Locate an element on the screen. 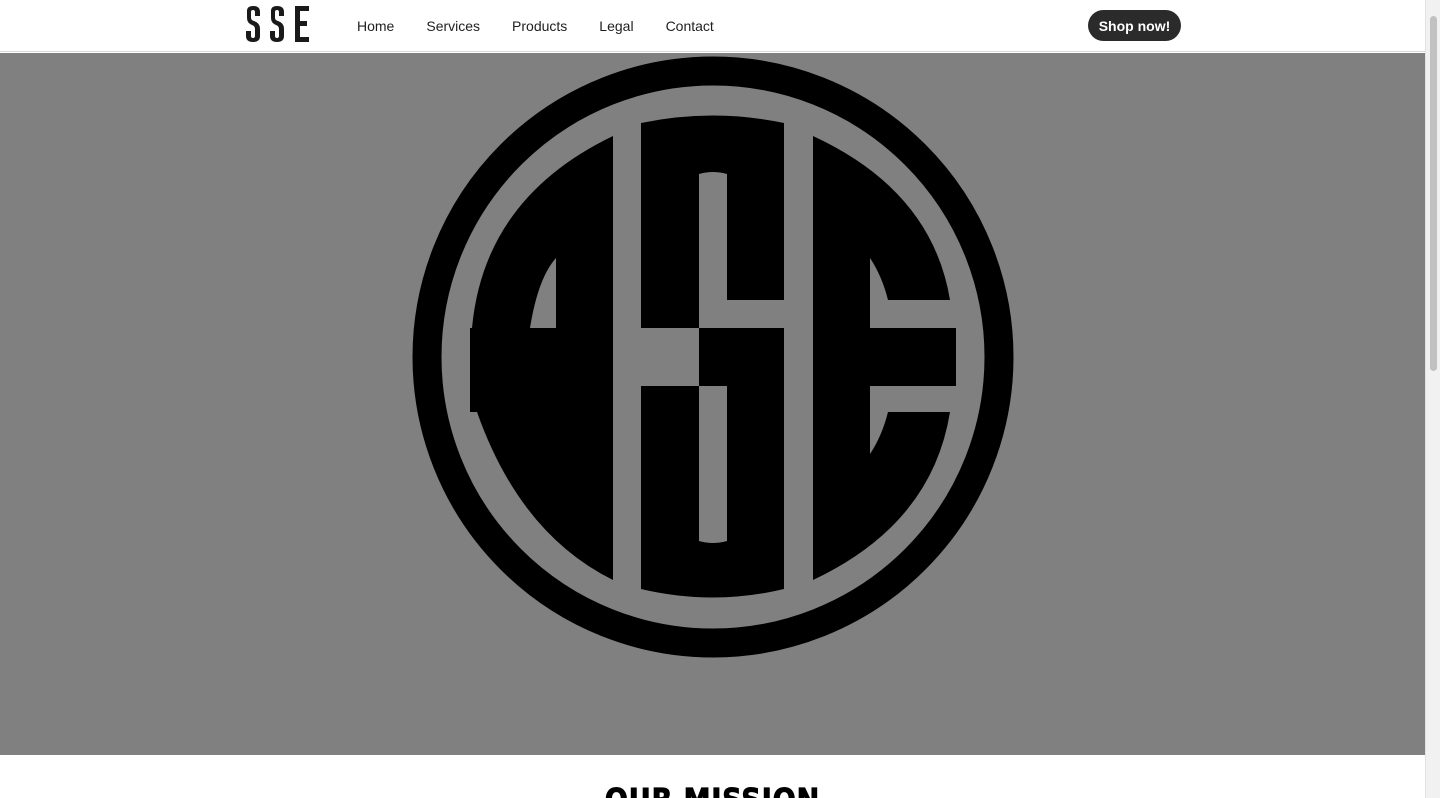 This screenshot has width=1440, height=798. shop-now-button: Shop now! is located at coordinates (1134, 25).